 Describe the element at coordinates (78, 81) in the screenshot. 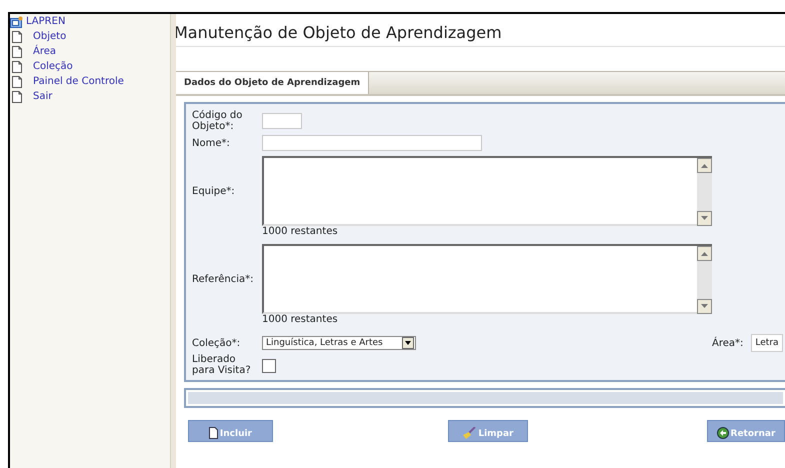

I see `sidebar-link: Painel de Controle` at that location.